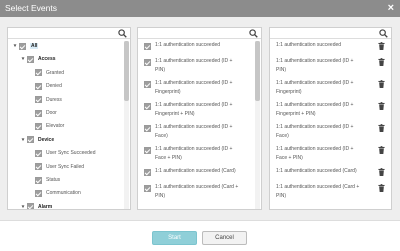 The height and width of the screenshot is (251, 400). I want to click on event-label-line: Fingerprint), so click(168, 92).